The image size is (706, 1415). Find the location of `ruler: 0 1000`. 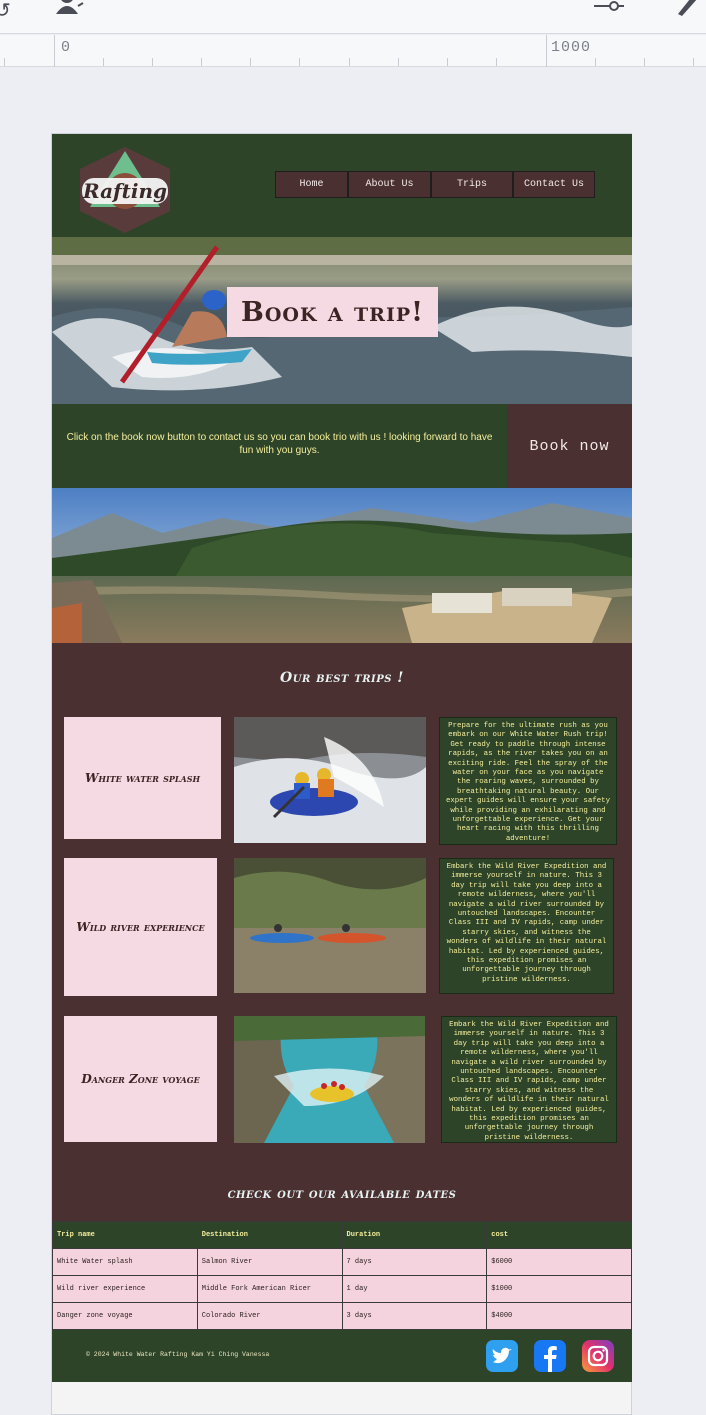

ruler: 0 1000 is located at coordinates (353, 51).